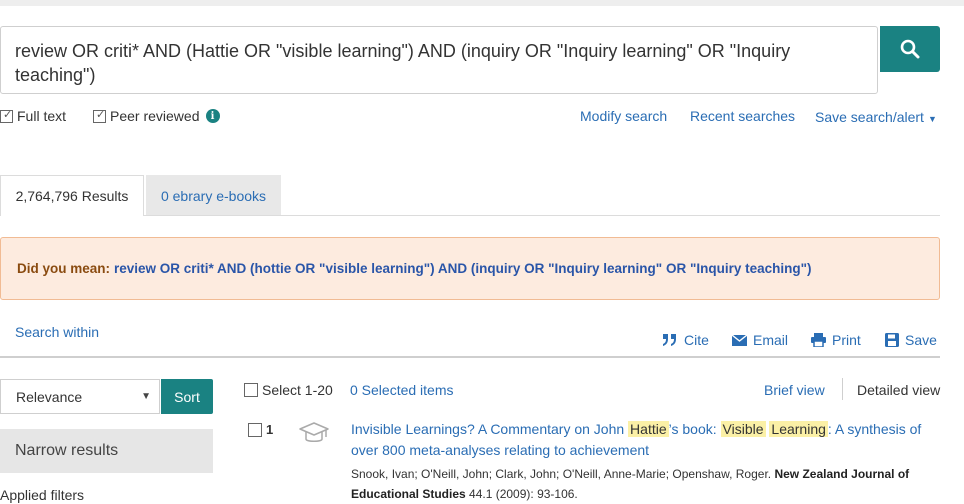  Describe the element at coordinates (842, 389) in the screenshot. I see `view-divider` at that location.